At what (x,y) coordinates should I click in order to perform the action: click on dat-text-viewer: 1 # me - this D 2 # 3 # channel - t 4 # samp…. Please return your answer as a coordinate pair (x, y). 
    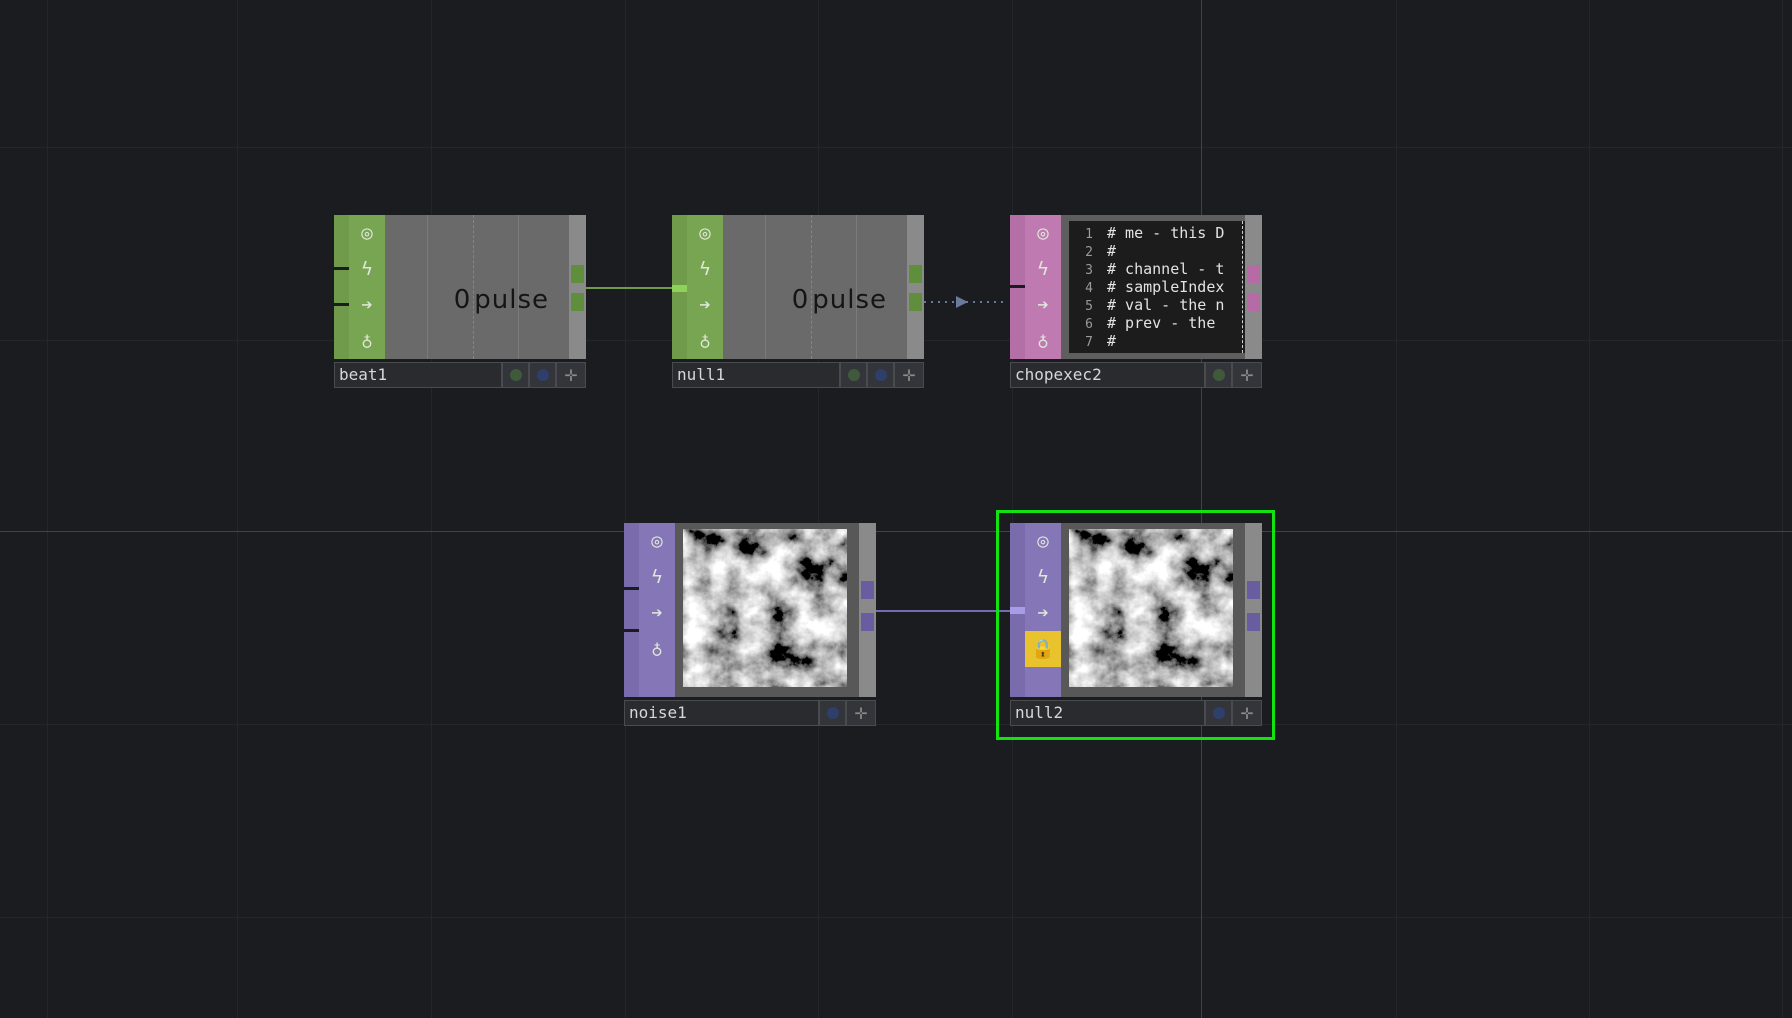
    Looking at the image, I should click on (1153, 287).